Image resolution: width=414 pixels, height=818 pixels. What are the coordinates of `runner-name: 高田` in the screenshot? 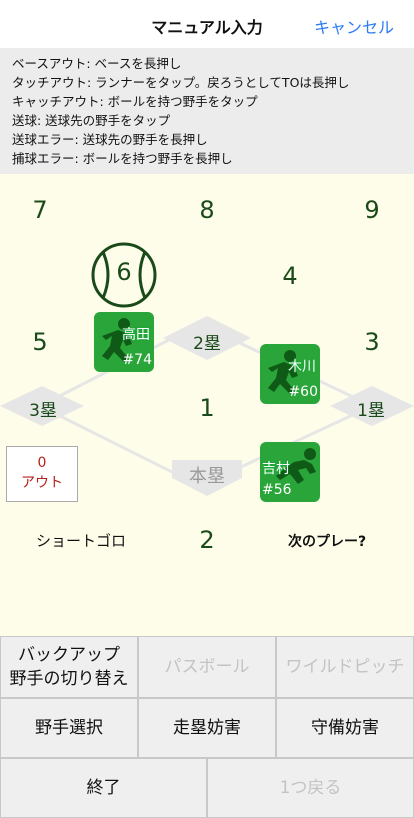 It's located at (136, 335).